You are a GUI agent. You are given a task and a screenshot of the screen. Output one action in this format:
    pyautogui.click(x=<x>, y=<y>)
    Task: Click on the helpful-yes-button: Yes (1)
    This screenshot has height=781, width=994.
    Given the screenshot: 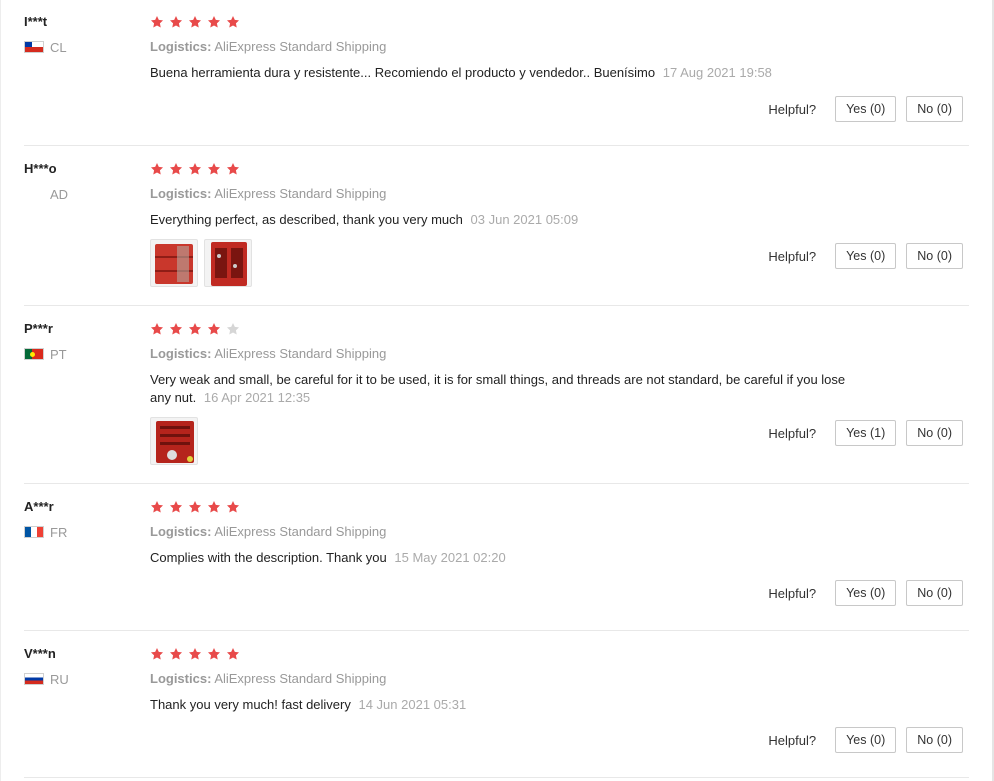 What is the action you would take?
    pyautogui.click(x=866, y=433)
    